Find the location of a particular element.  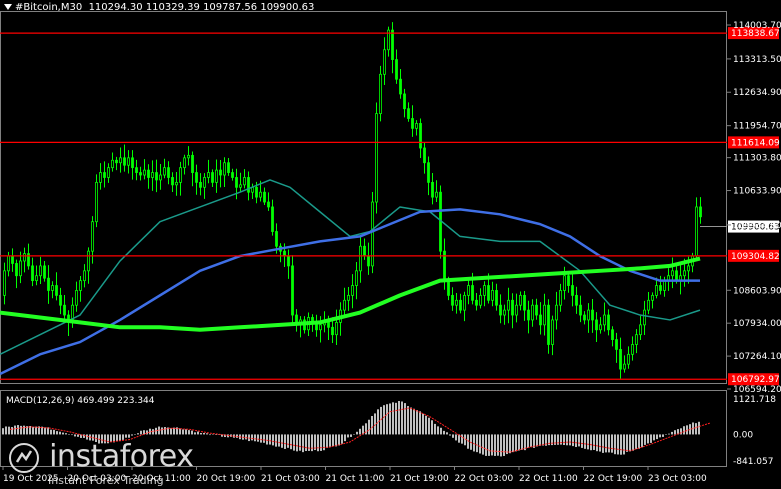

price-tick-label: 107934.00 is located at coordinates (757, 324).